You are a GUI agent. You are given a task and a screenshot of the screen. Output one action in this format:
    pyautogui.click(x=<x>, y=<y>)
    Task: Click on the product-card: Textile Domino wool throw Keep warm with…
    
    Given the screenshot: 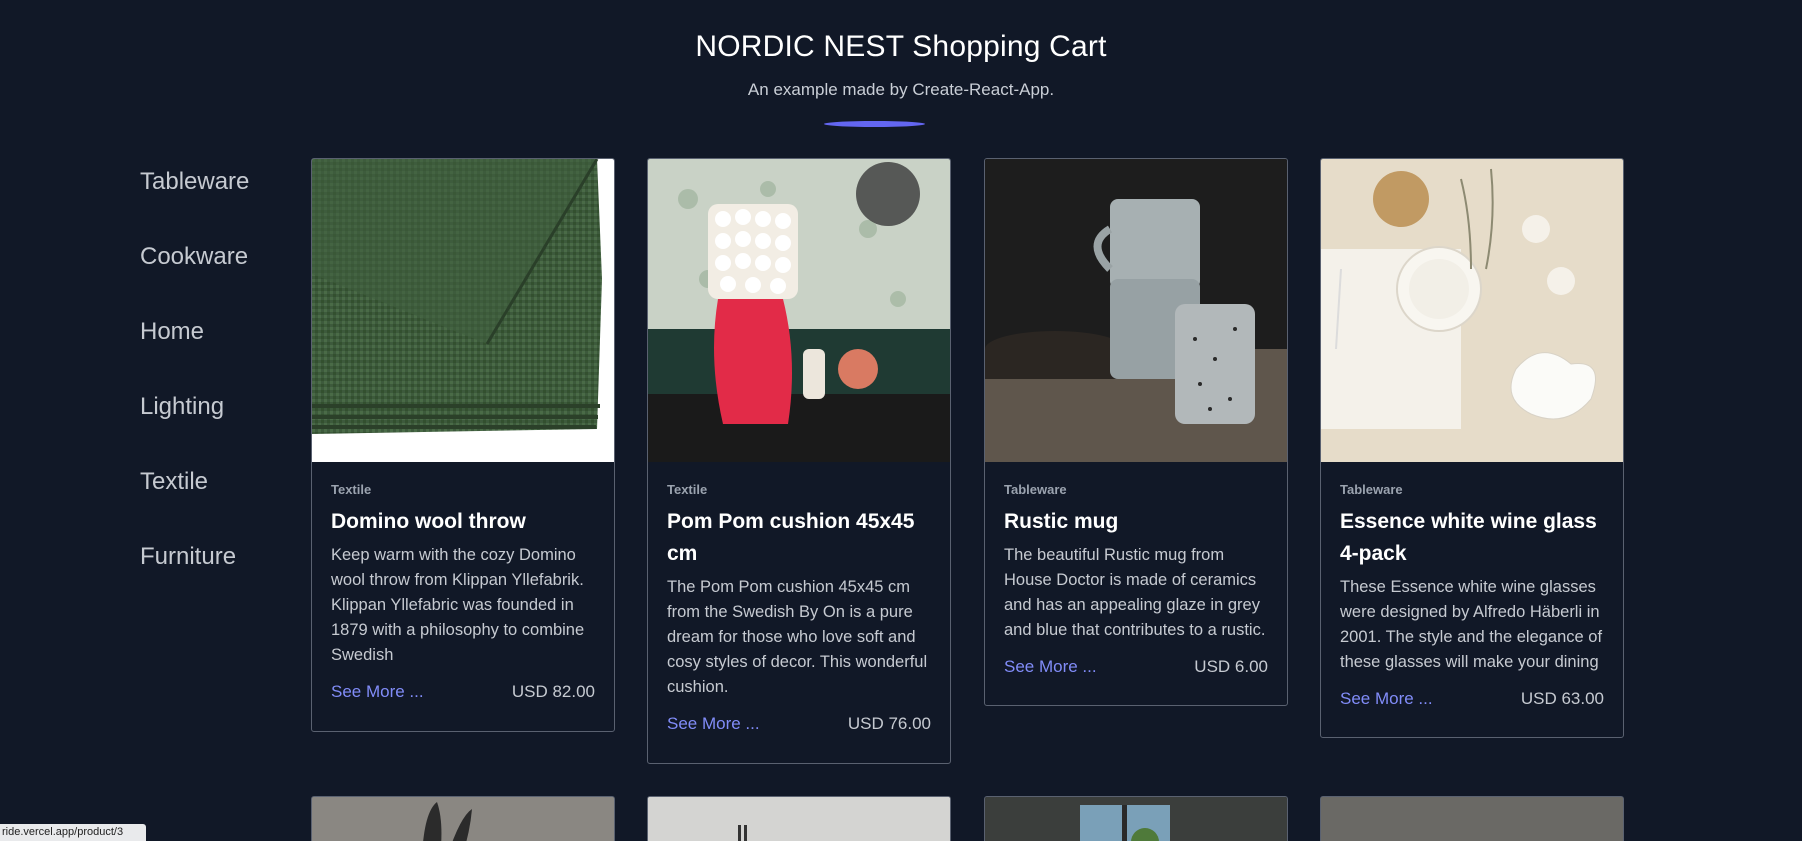 What is the action you would take?
    pyautogui.click(x=463, y=445)
    